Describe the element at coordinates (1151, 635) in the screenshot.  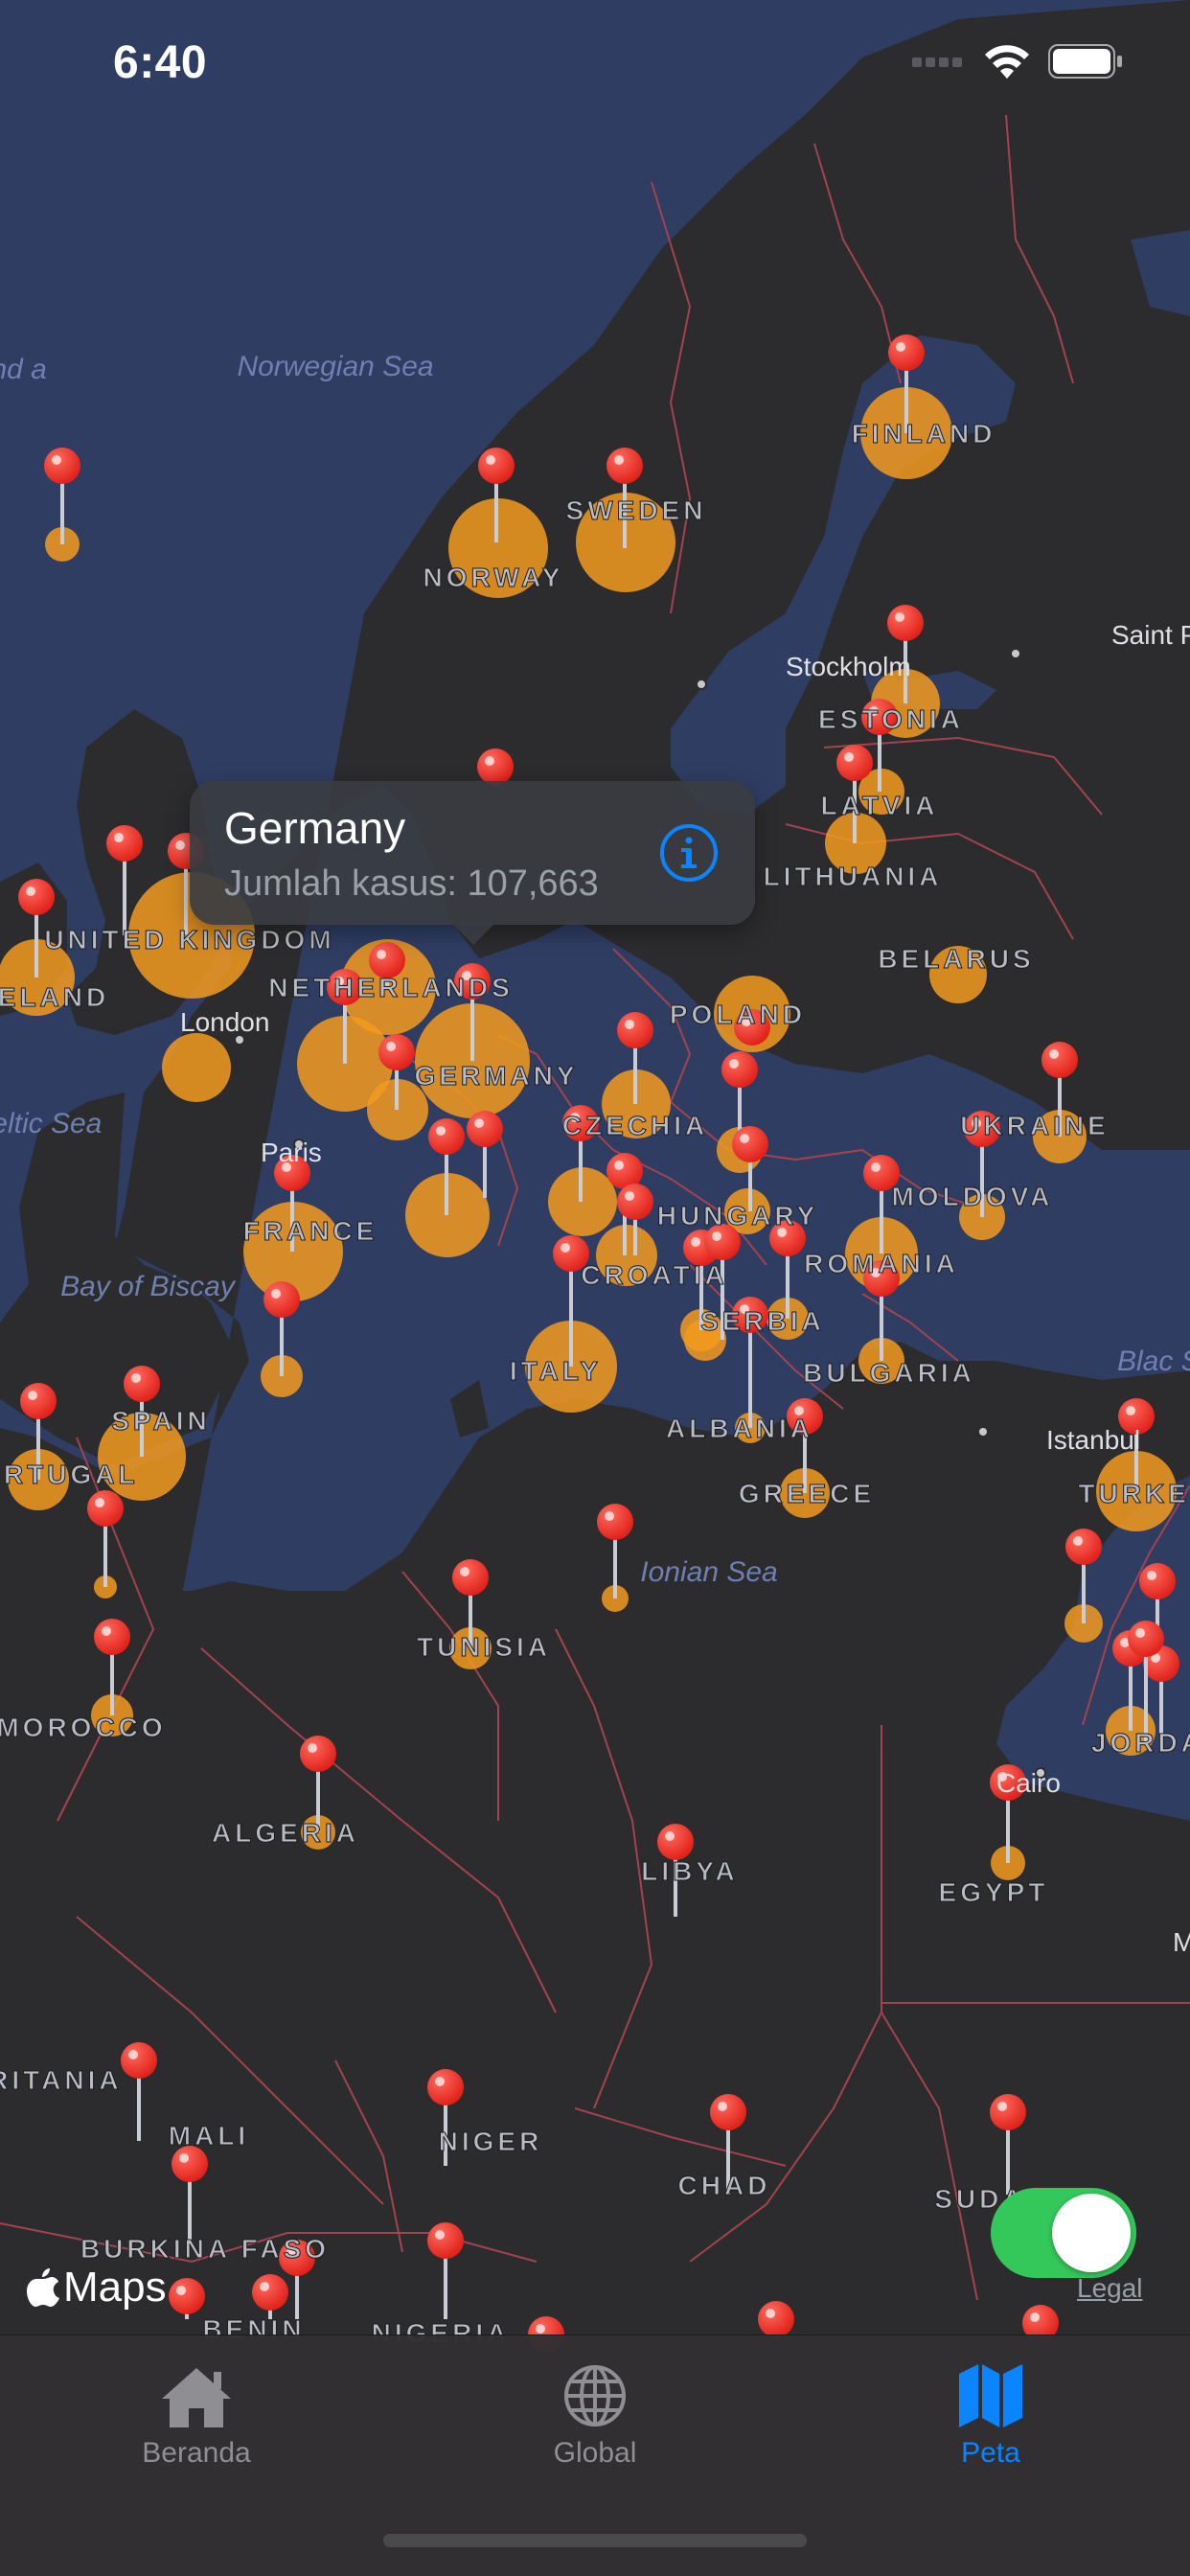
I see `city-label: Saint Peters` at that location.